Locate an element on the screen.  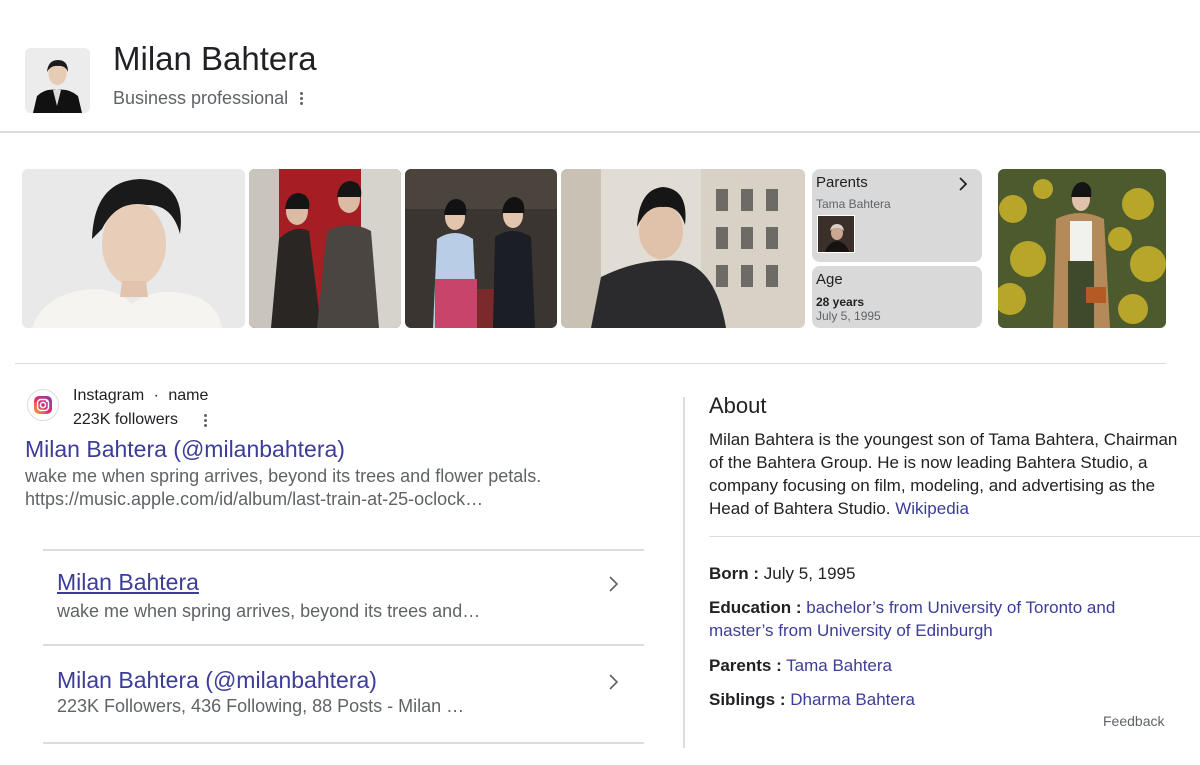
siblings-link: Dharma Bahtera is located at coordinates (852, 699).